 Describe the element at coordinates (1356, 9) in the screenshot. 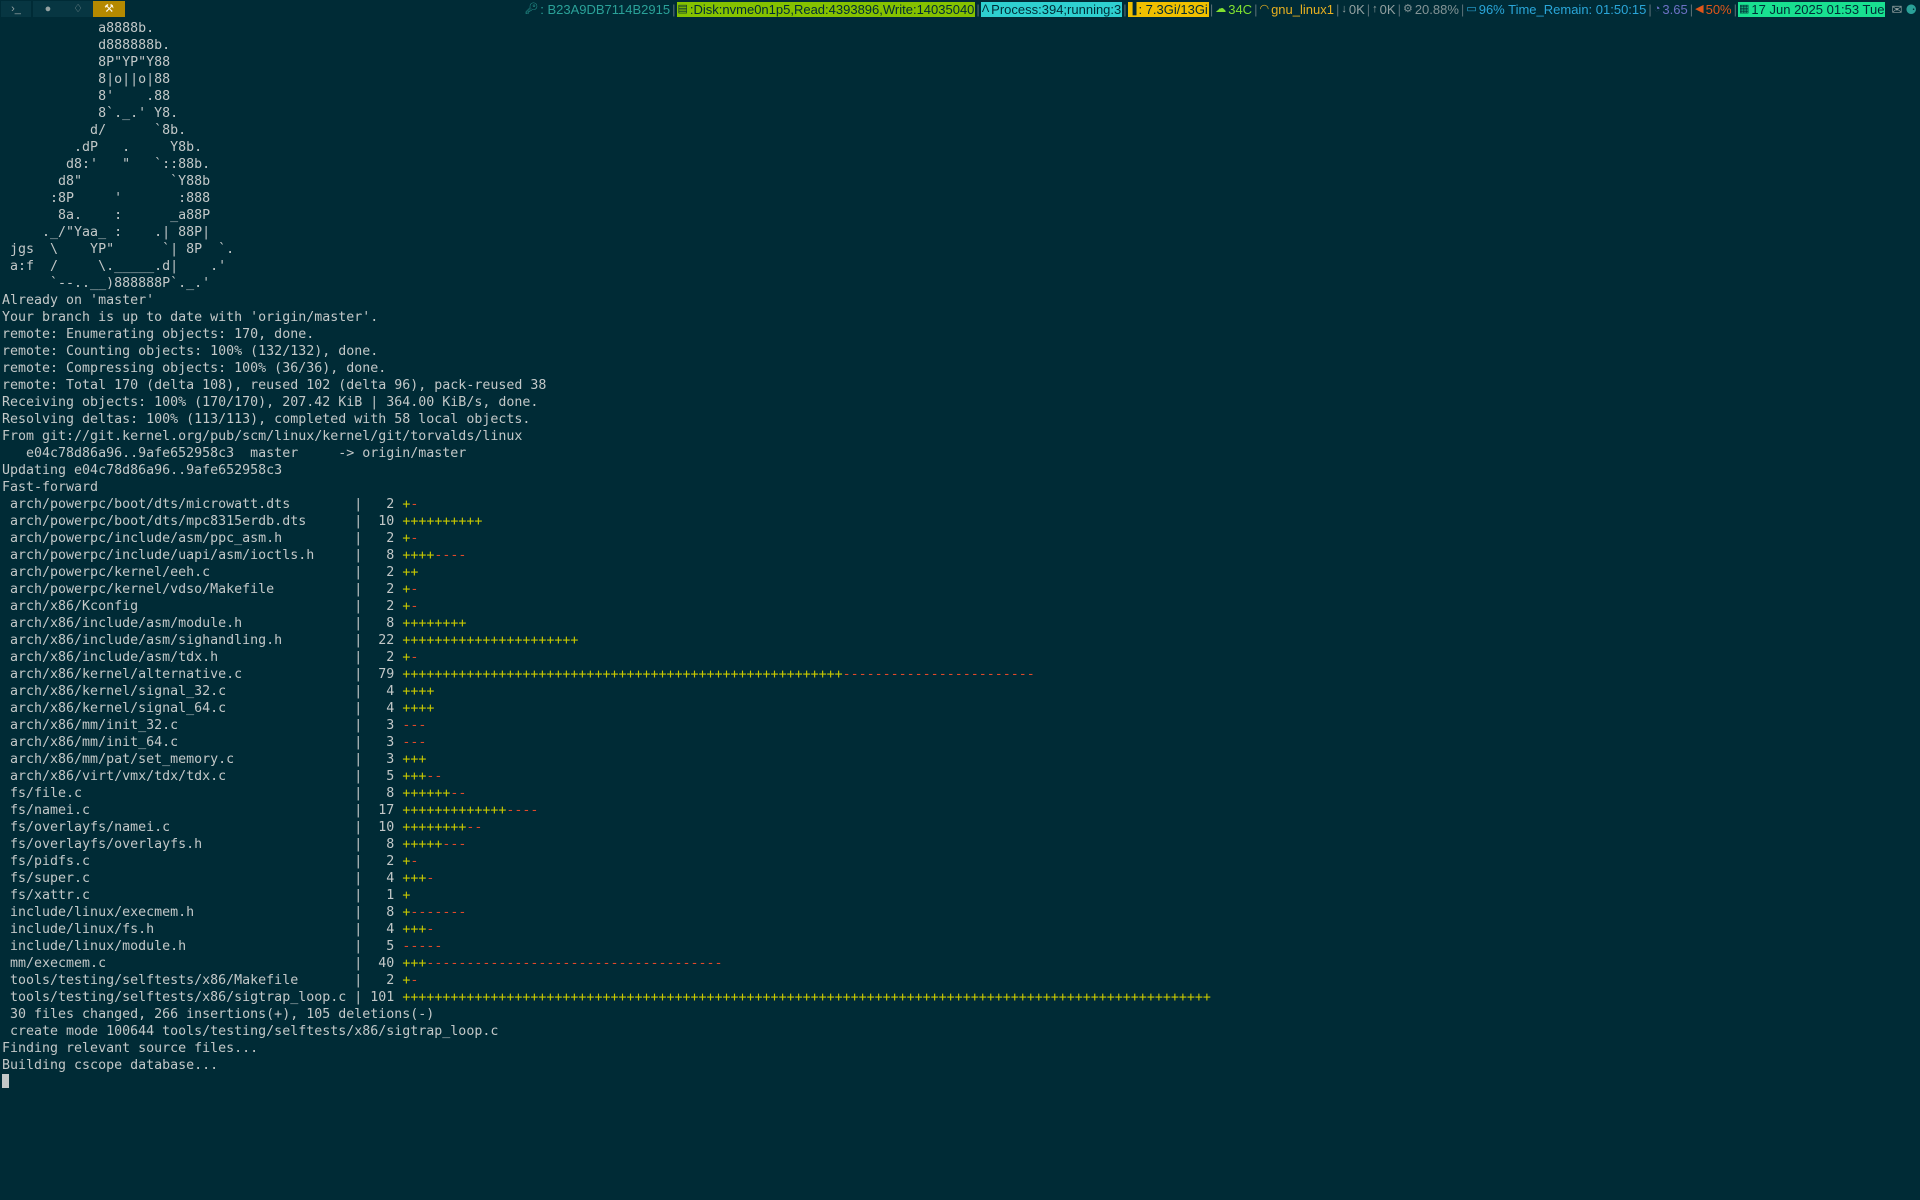

I see `download-text: 0K` at that location.